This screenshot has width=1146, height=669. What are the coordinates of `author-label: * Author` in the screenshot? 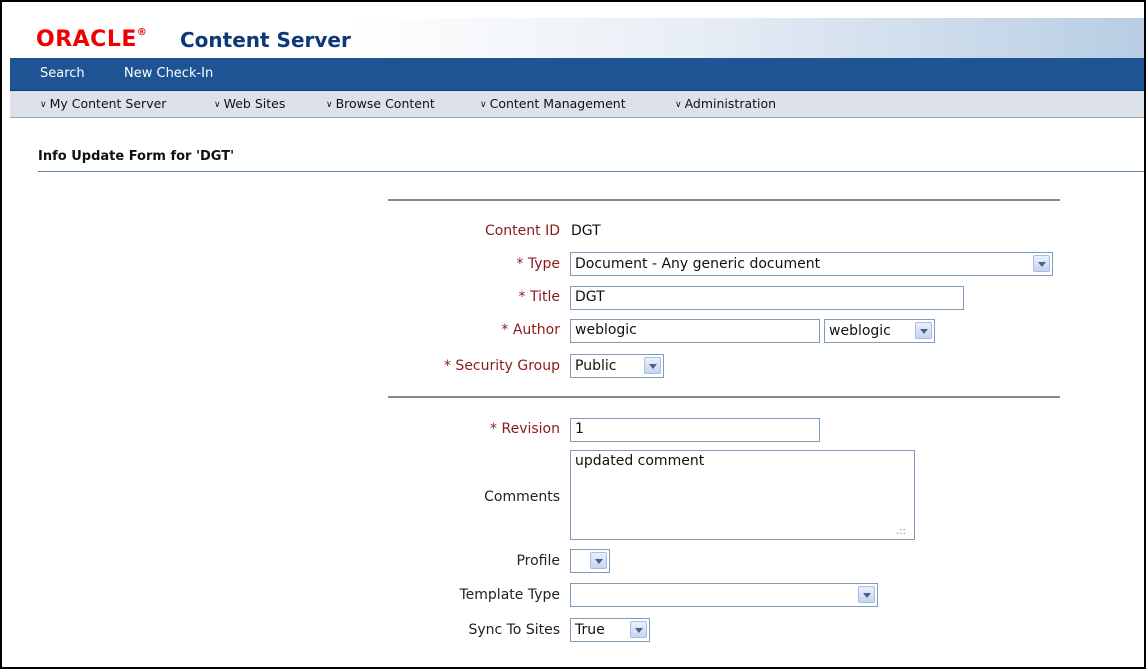 It's located at (530, 330).